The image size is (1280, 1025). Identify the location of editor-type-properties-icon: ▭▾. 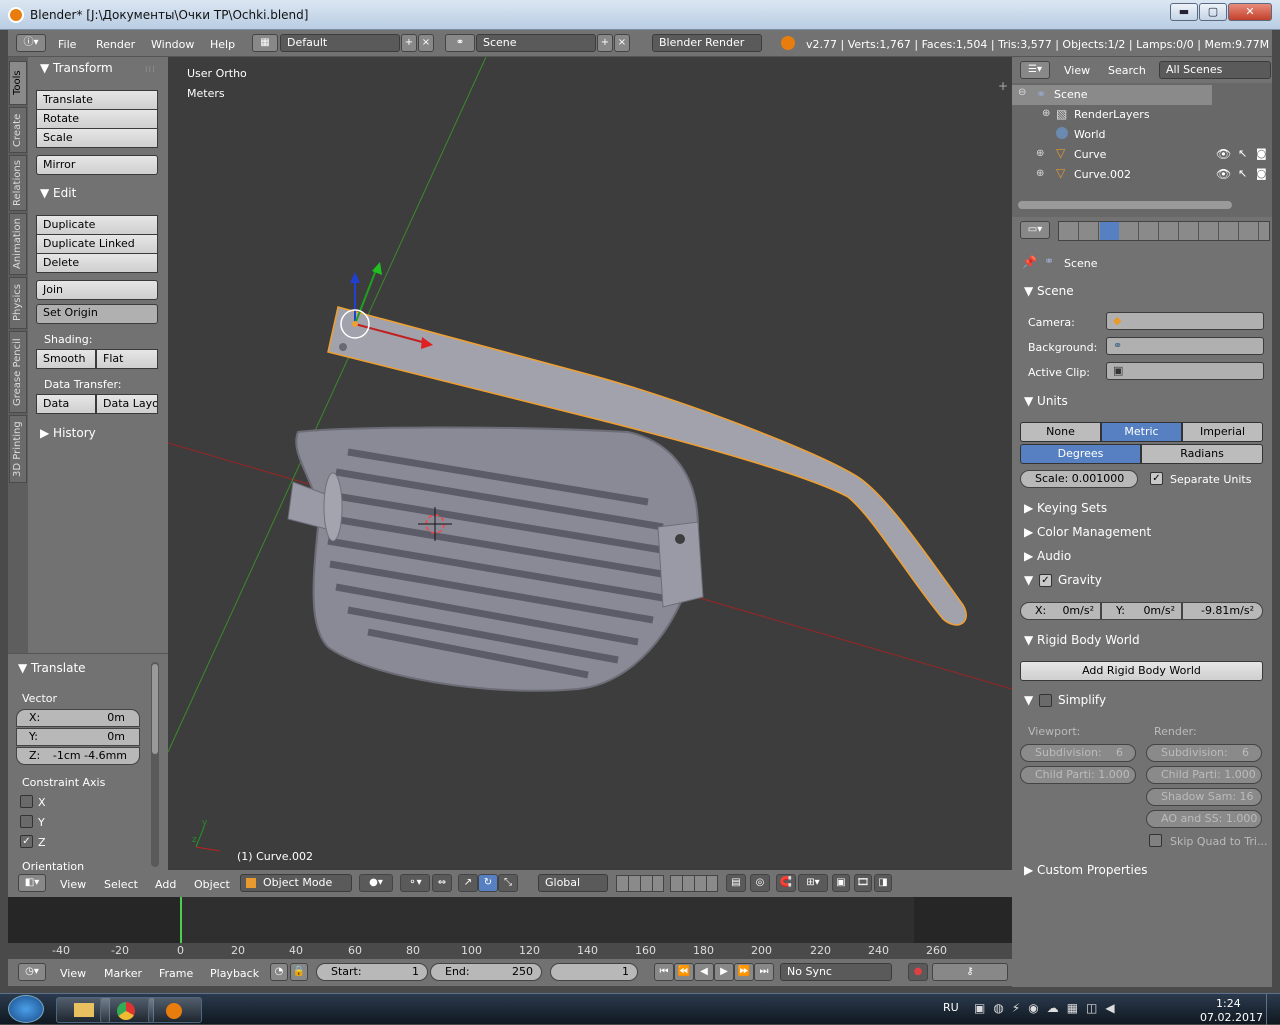
(1035, 230).